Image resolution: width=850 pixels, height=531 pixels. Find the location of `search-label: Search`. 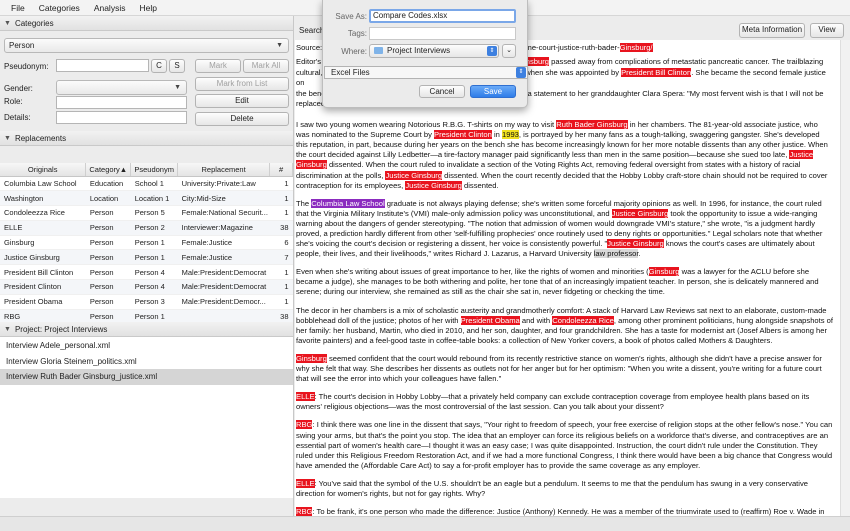

search-label: Search is located at coordinates (312, 30).